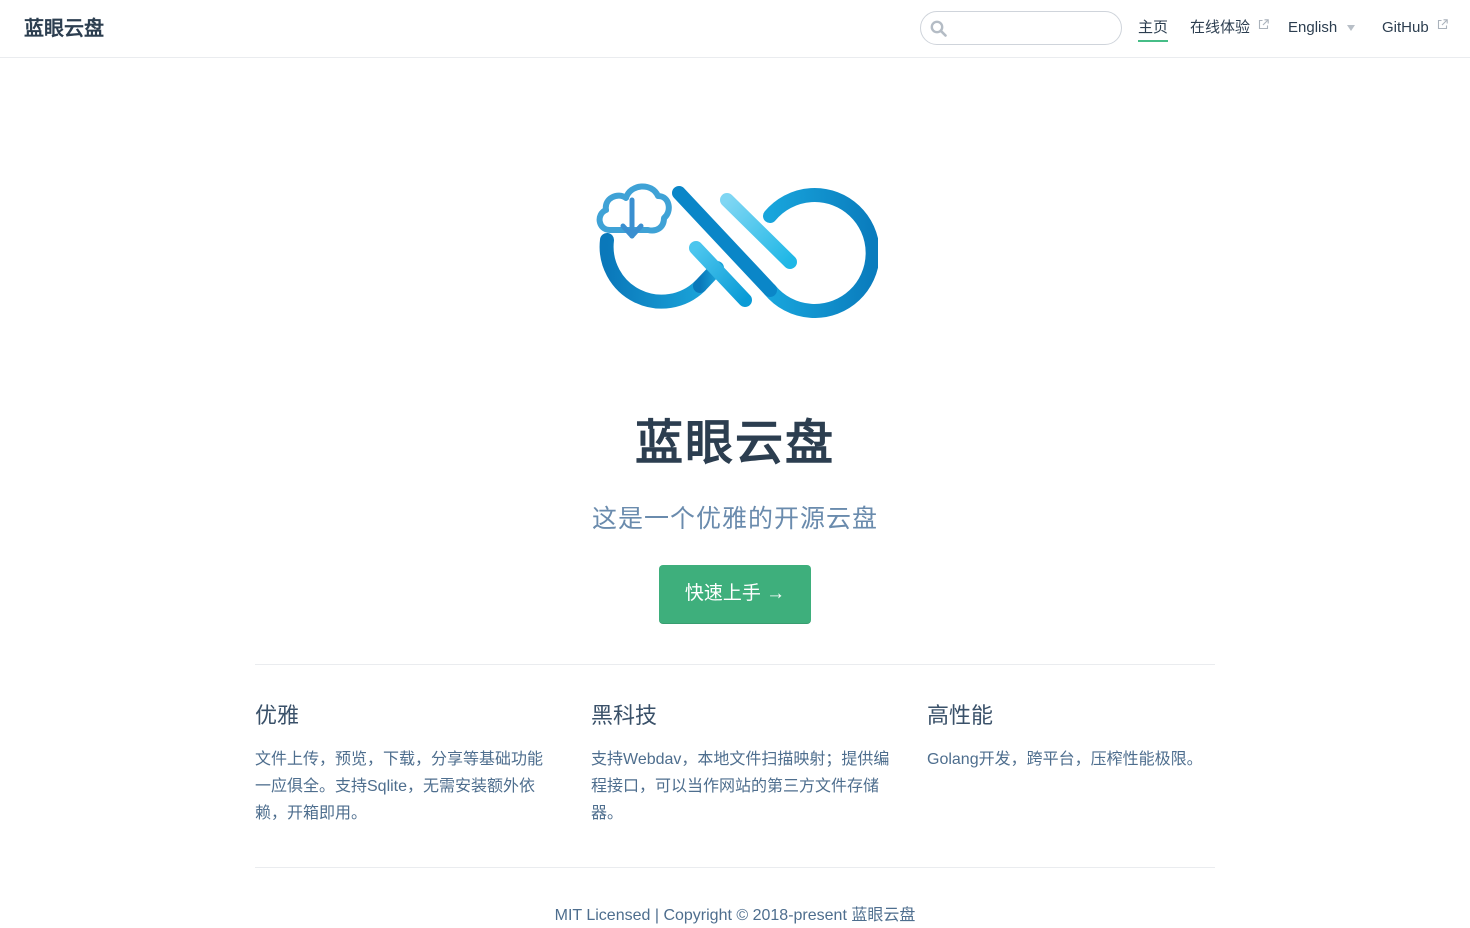  I want to click on nav-dropdown-language: English, so click(1322, 28).